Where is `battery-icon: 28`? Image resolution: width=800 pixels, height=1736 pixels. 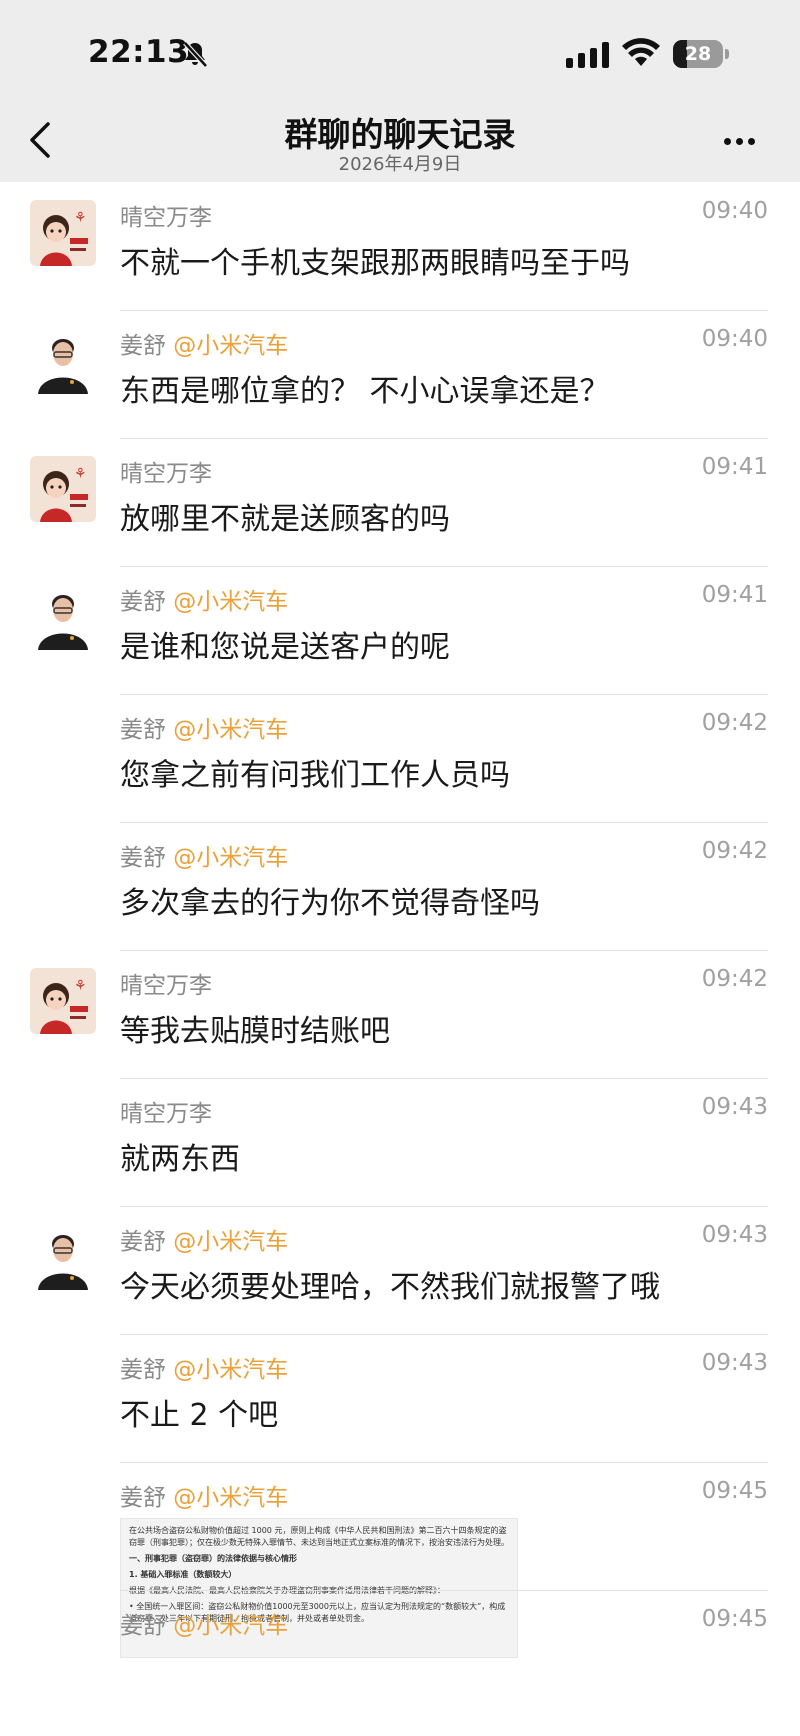 battery-icon: 28 is located at coordinates (701, 54).